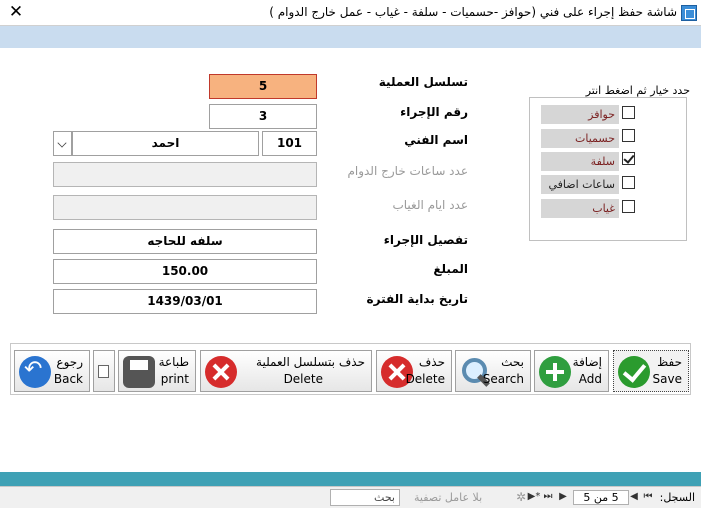  Describe the element at coordinates (68, 379) in the screenshot. I see `back-label-en: Back` at that location.